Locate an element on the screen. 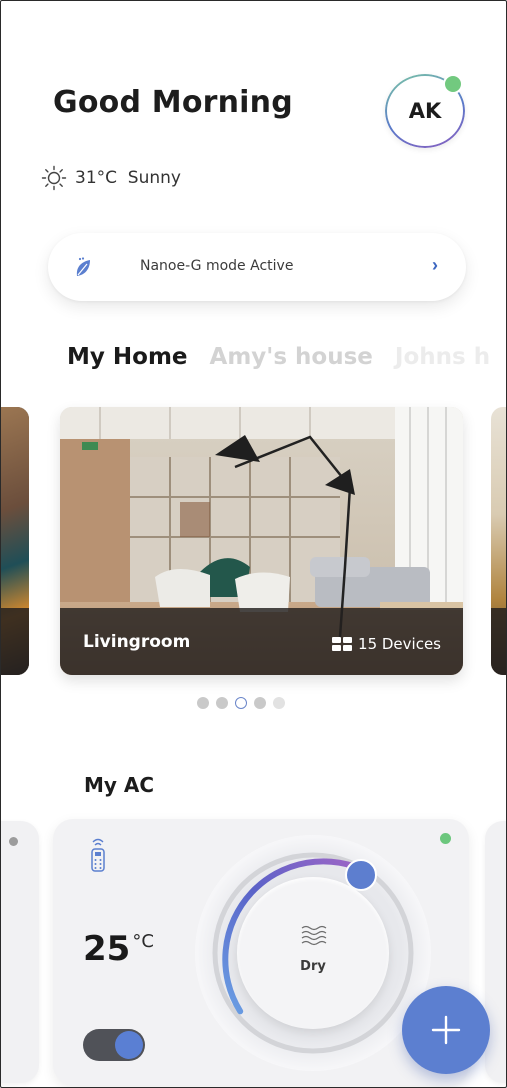 This screenshot has width=507, height=1088. tab-amys-house: Amy's house is located at coordinates (291, 357).